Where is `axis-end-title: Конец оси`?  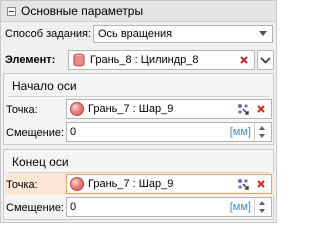
axis-end-title: Конец оси is located at coordinates (40, 162).